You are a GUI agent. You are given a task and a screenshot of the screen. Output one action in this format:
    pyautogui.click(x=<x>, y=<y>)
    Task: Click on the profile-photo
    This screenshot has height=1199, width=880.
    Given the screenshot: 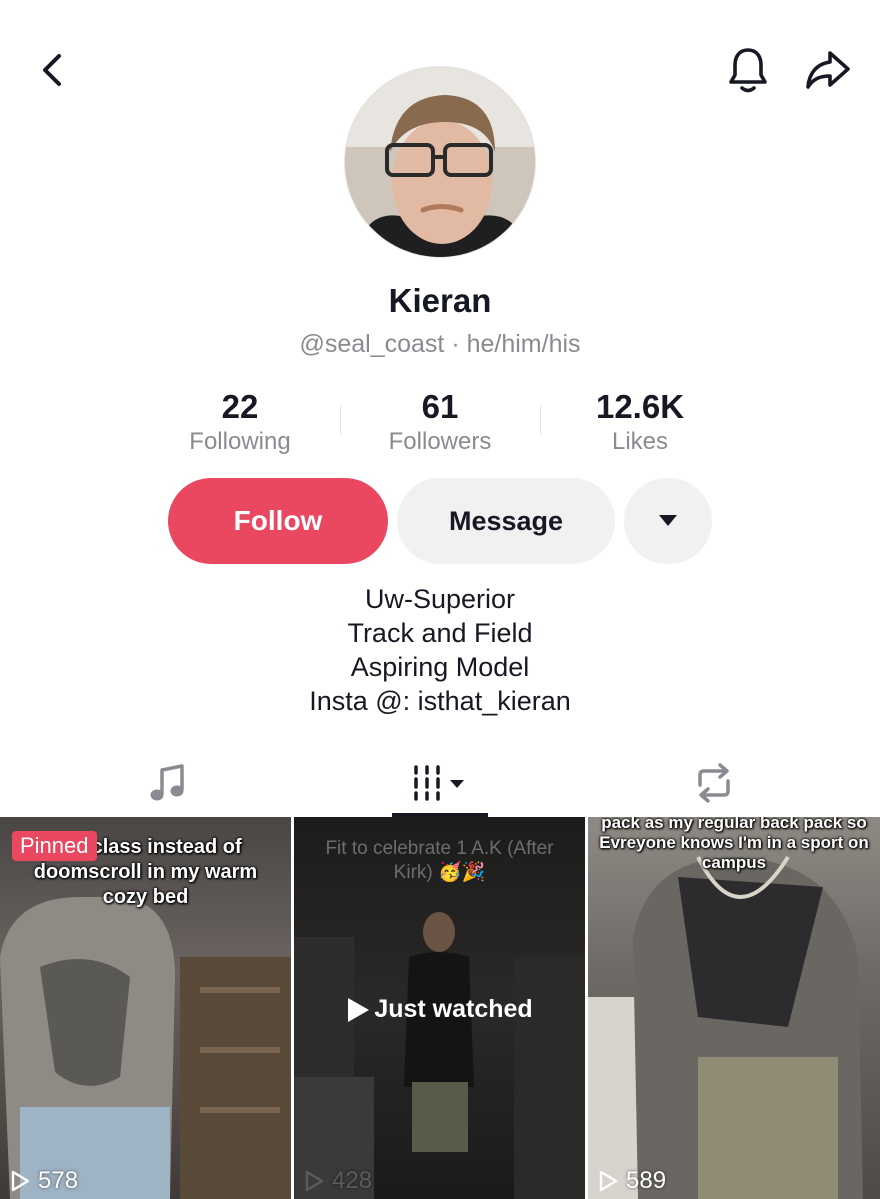 What is the action you would take?
    pyautogui.click(x=440, y=162)
    